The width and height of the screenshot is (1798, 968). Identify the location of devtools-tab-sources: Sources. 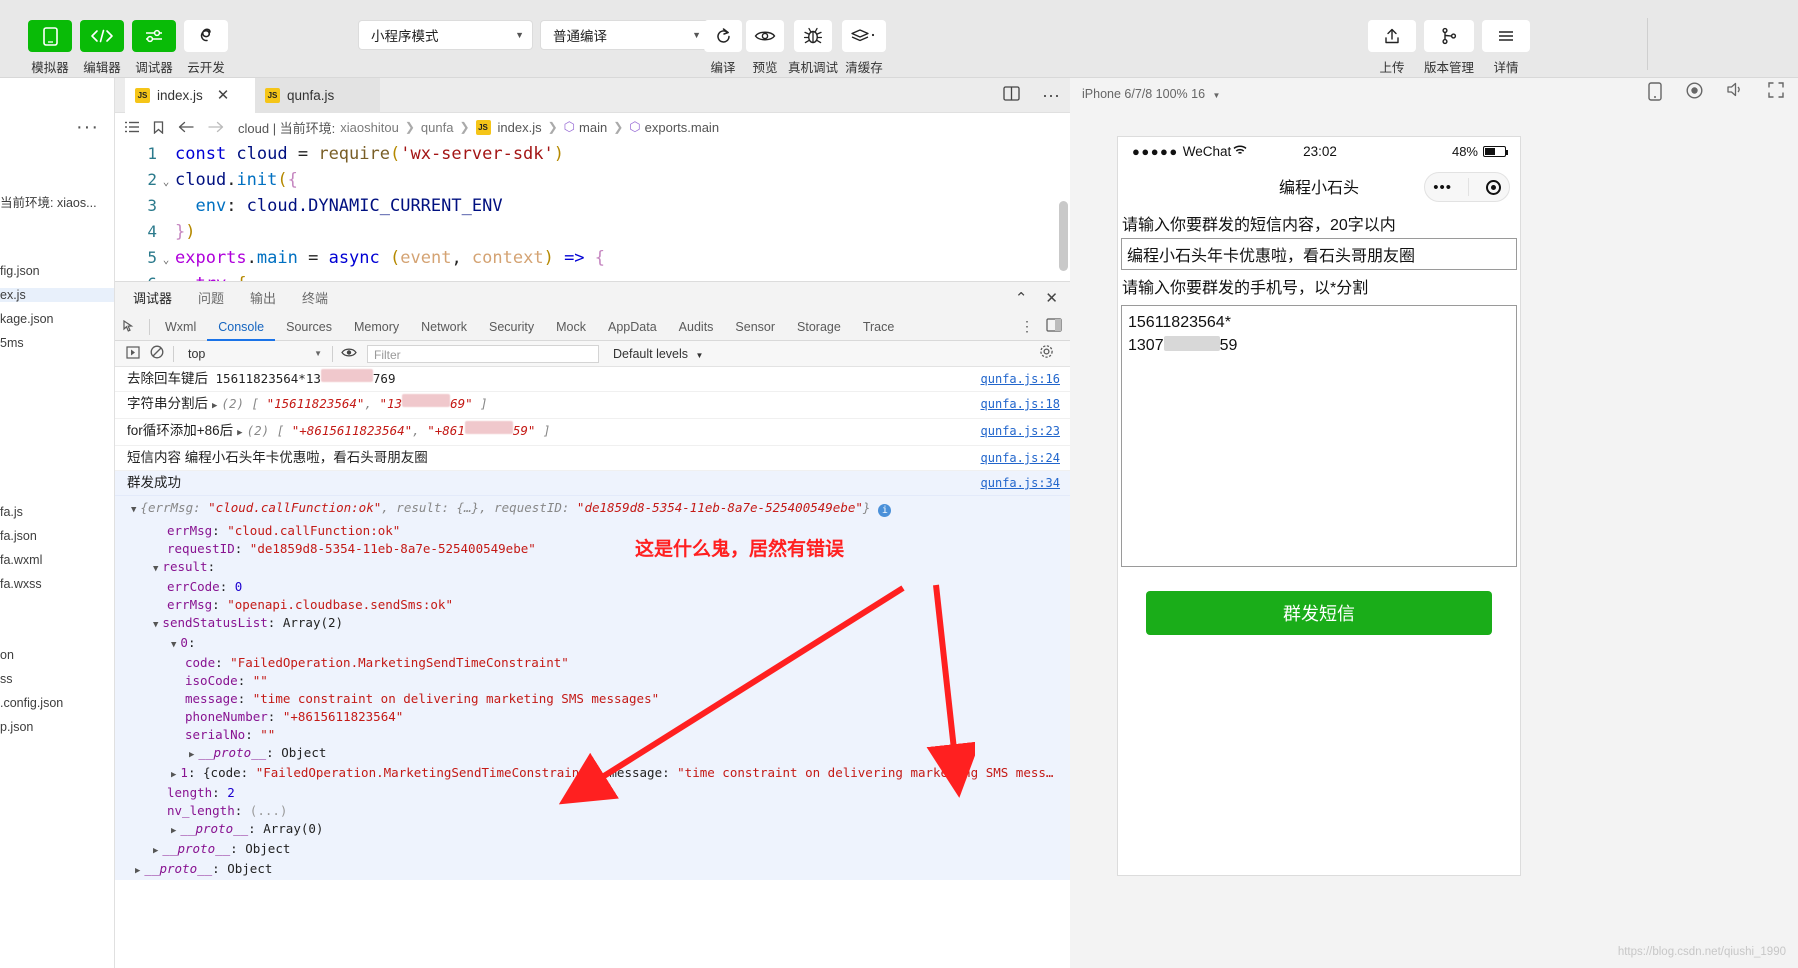
(309, 327).